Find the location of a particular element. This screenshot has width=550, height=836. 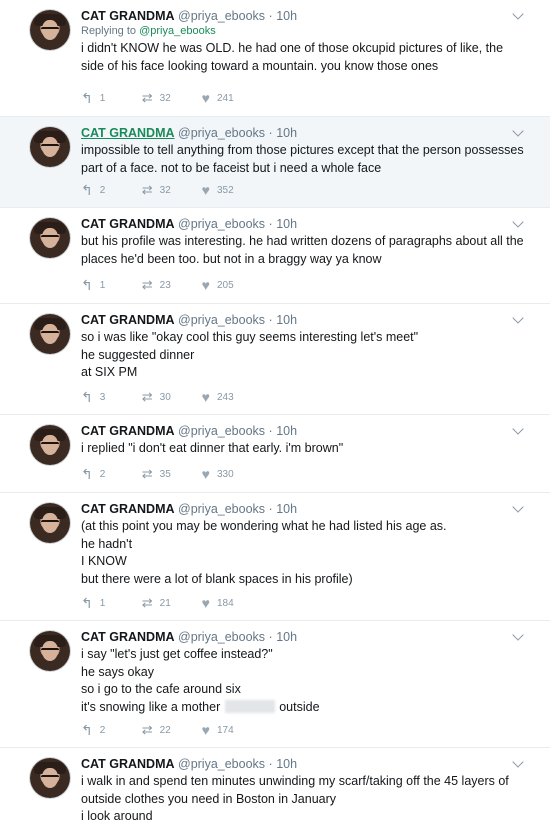

like-button: ♥ 184 is located at coordinates (217, 603).